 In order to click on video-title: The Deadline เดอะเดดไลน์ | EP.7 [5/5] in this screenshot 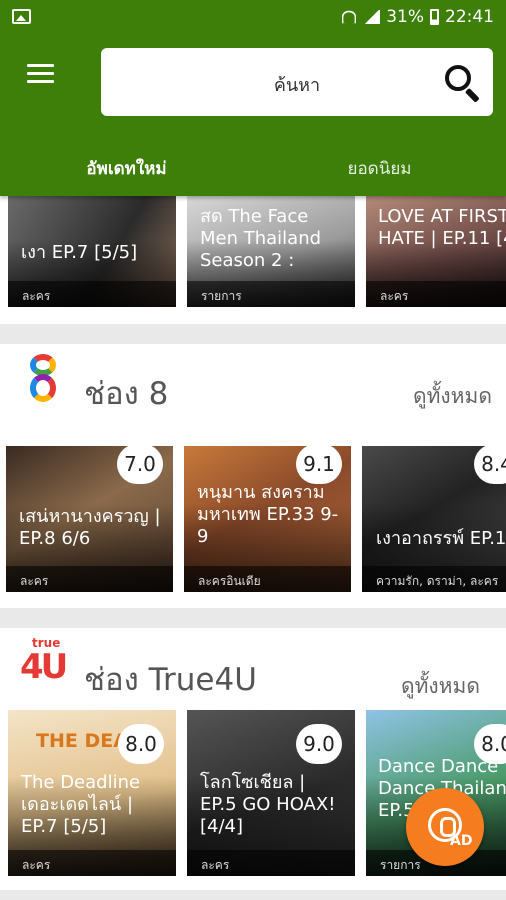, I will do `click(81, 804)`.